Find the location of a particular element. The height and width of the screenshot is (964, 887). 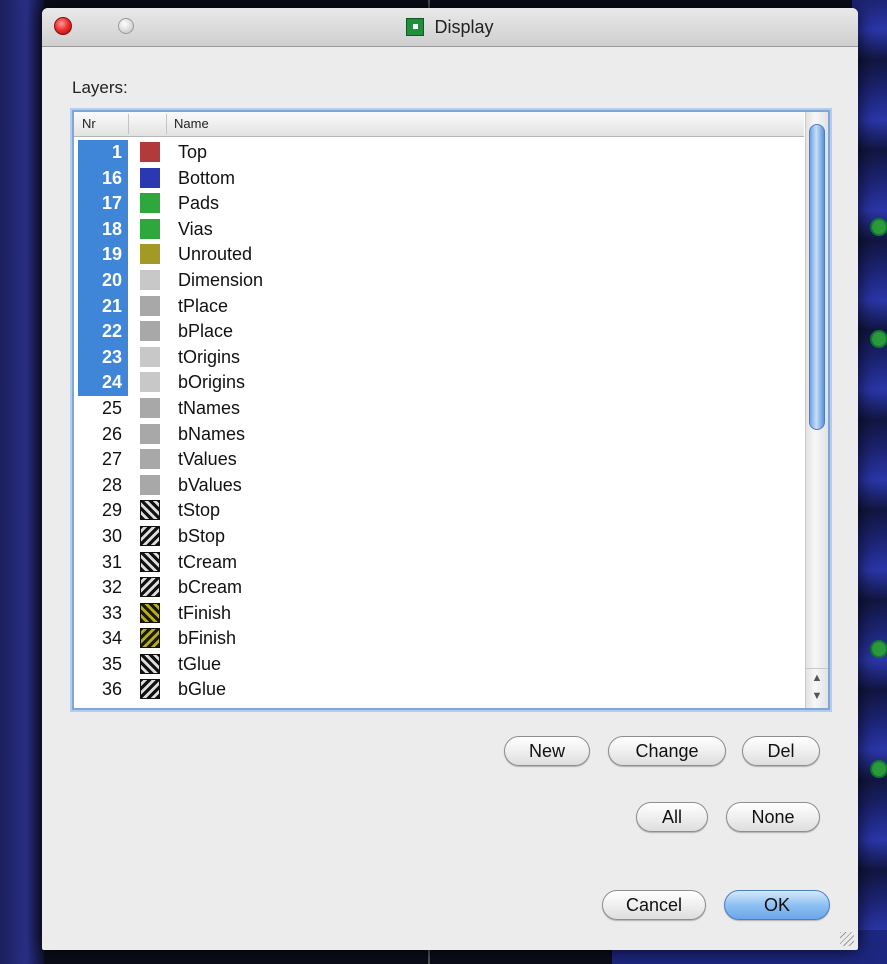

del-button: Del is located at coordinates (781, 751).